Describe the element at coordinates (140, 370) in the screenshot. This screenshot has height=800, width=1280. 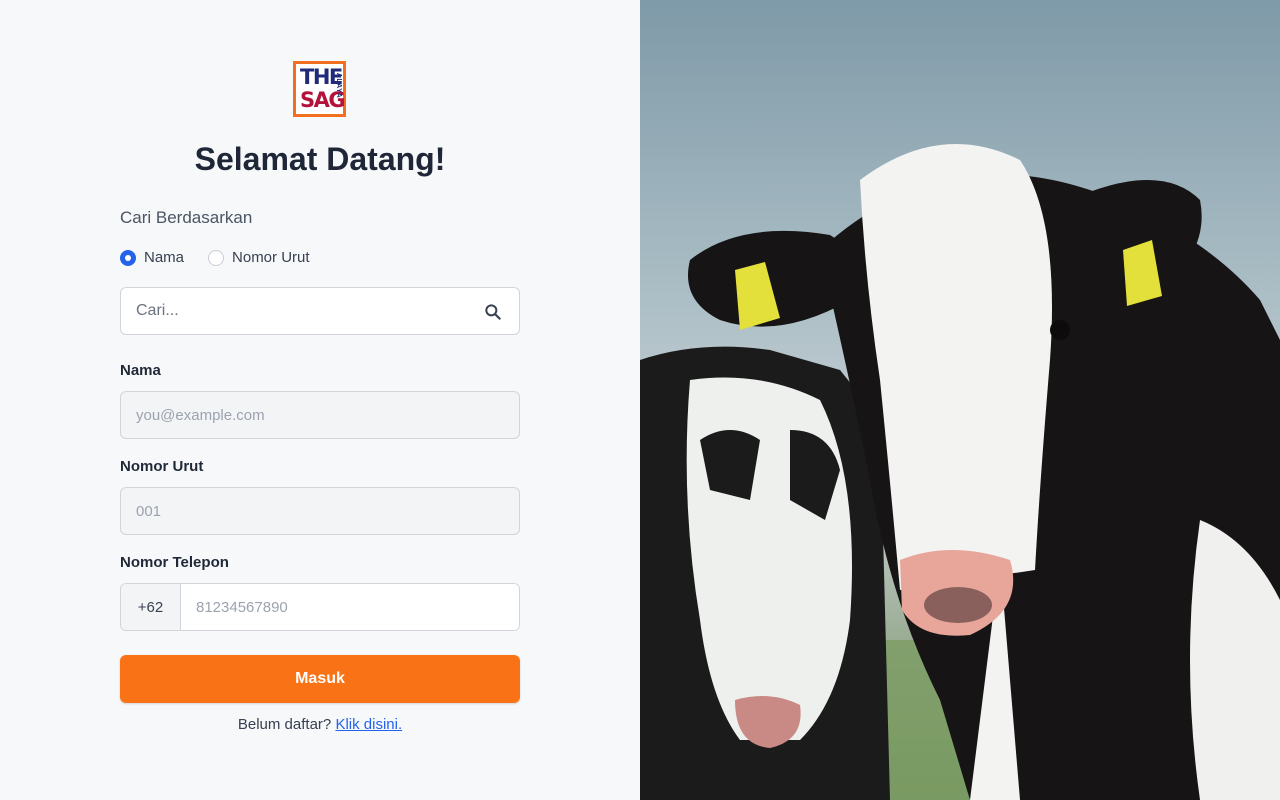
I see `name-label: Nama` at that location.